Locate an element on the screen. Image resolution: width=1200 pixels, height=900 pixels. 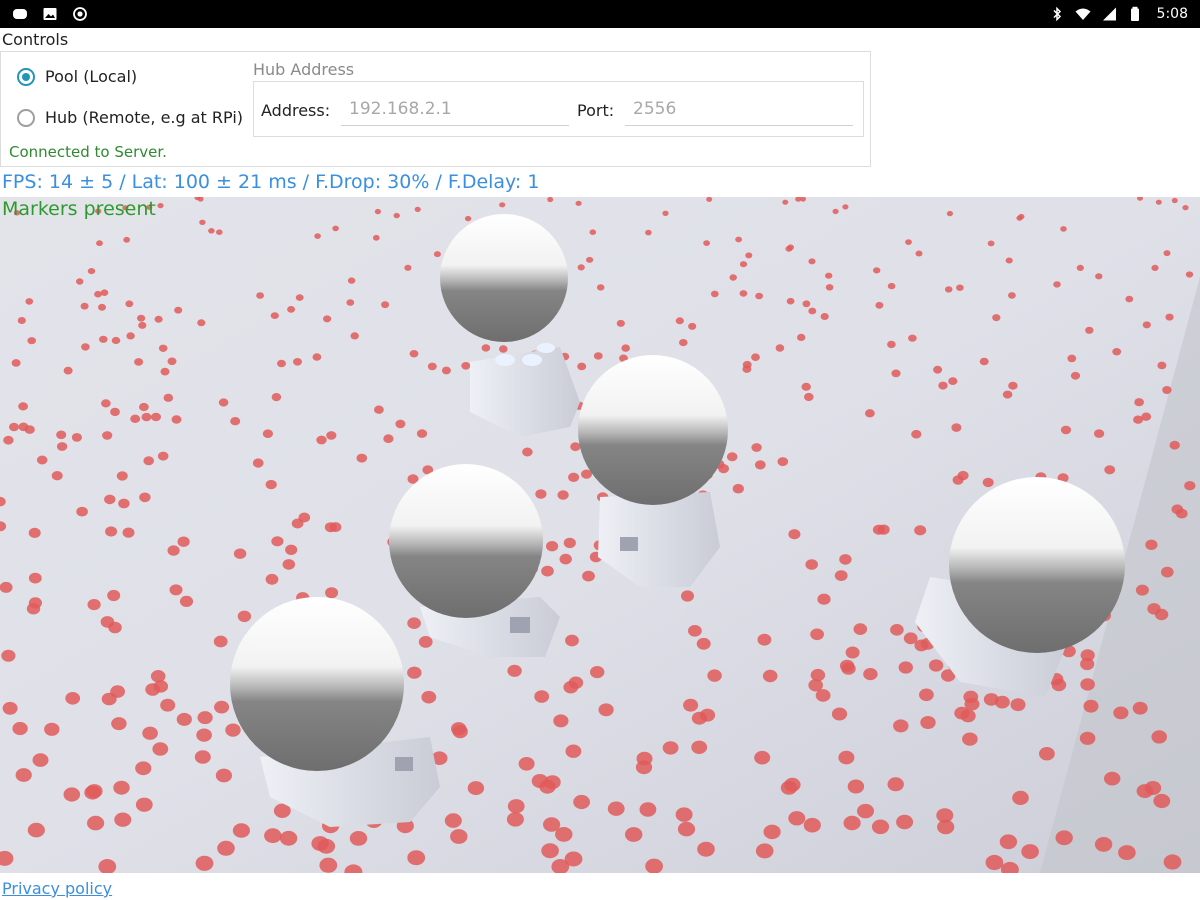
ar-sphere is located at coordinates (504, 278).